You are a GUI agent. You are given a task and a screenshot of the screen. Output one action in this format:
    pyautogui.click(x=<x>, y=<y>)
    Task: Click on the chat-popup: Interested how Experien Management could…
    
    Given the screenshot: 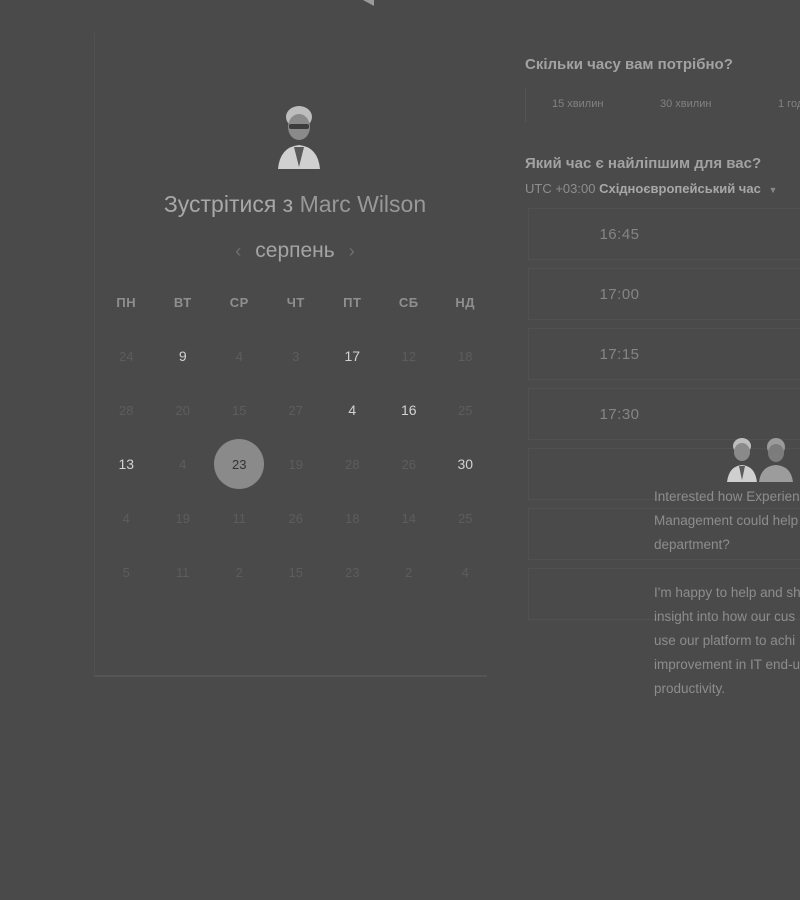 What is the action you would take?
    pyautogui.click(x=720, y=570)
    